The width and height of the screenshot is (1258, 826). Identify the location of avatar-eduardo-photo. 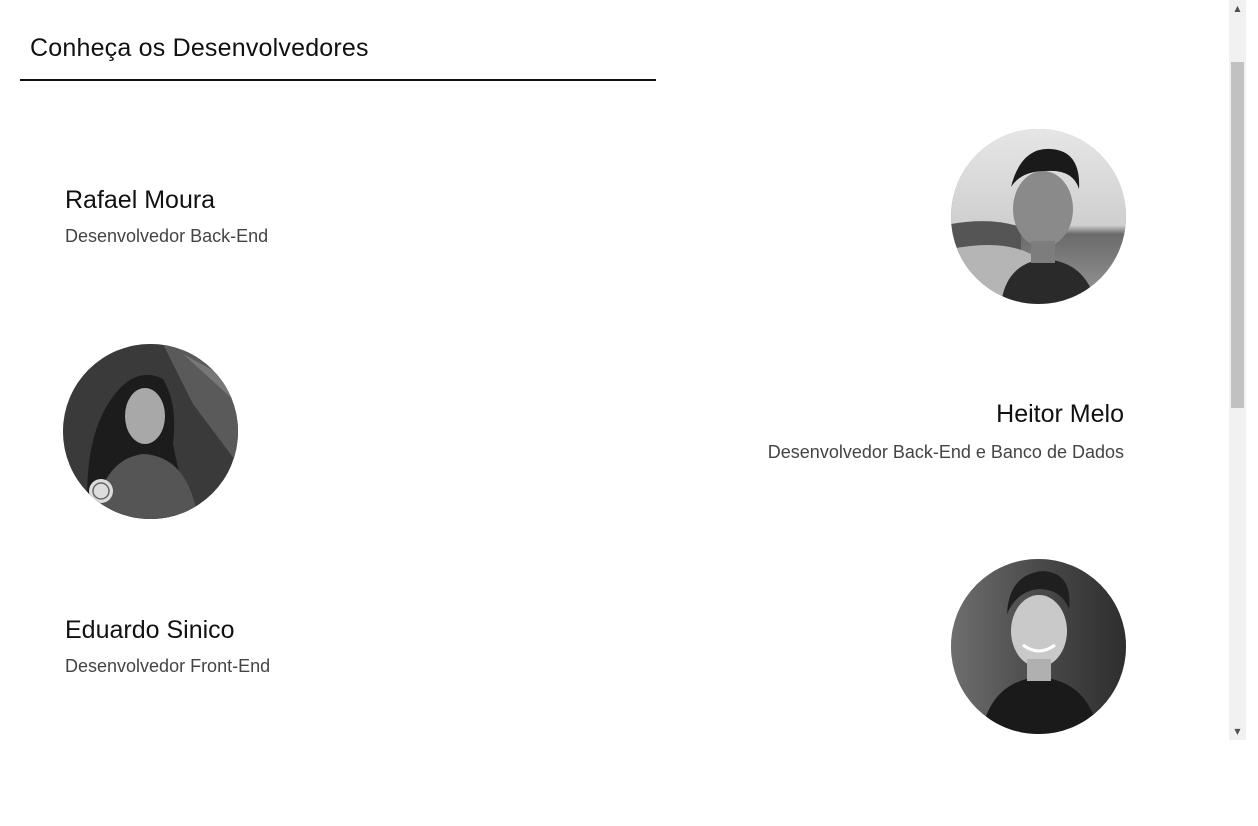
(1038, 646).